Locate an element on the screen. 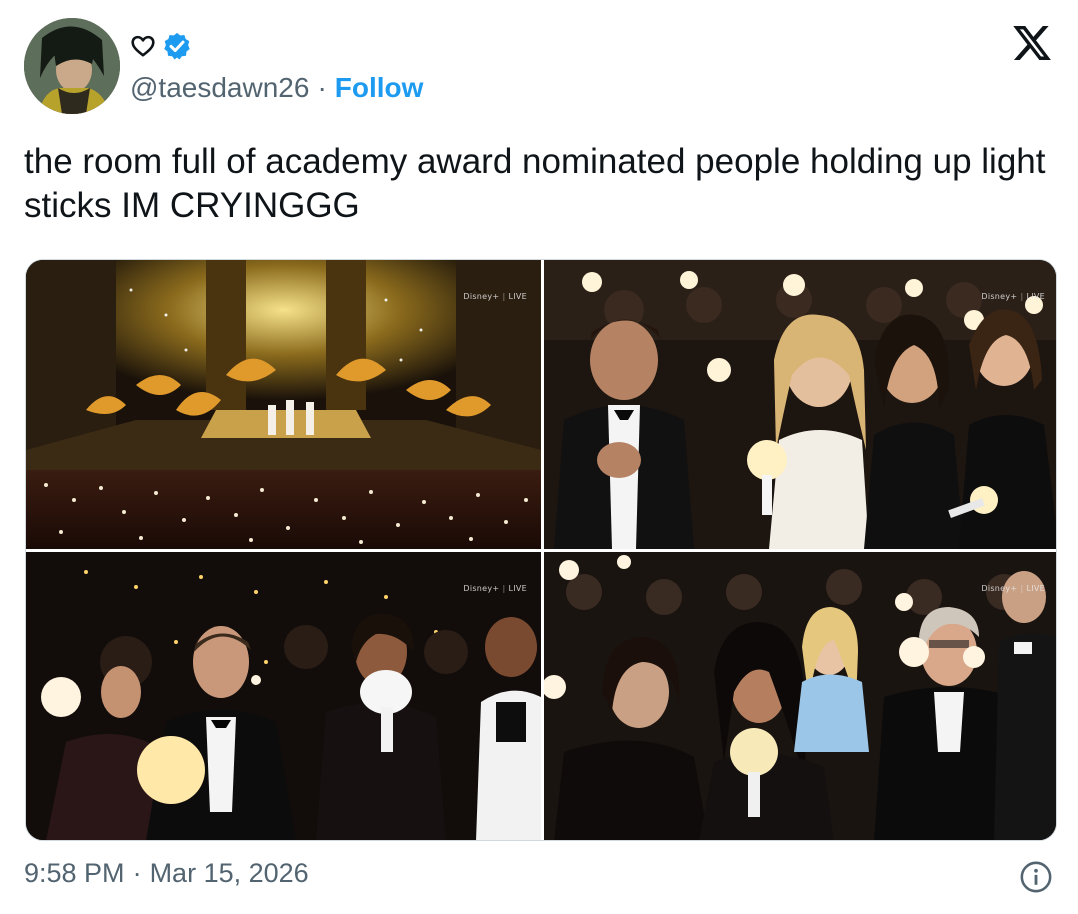  author-name-row is located at coordinates (161, 46).